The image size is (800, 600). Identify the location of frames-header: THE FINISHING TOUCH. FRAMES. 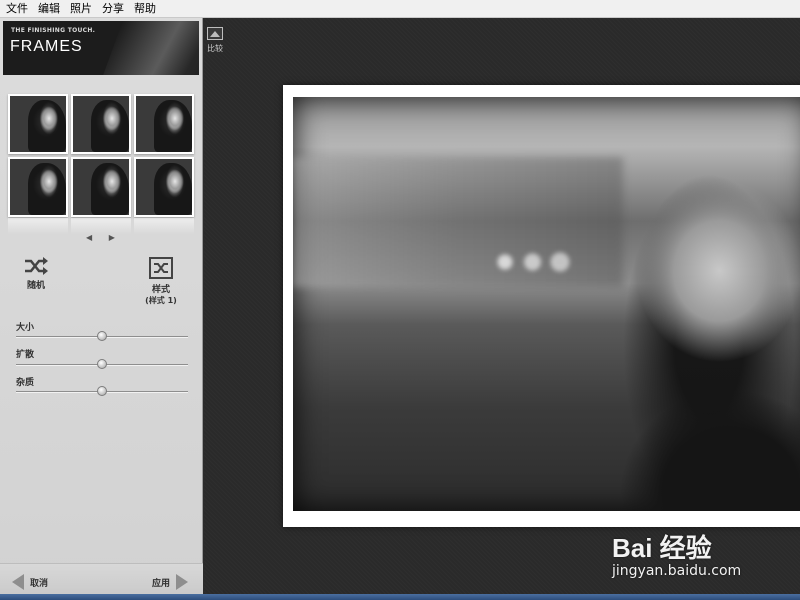
(101, 48).